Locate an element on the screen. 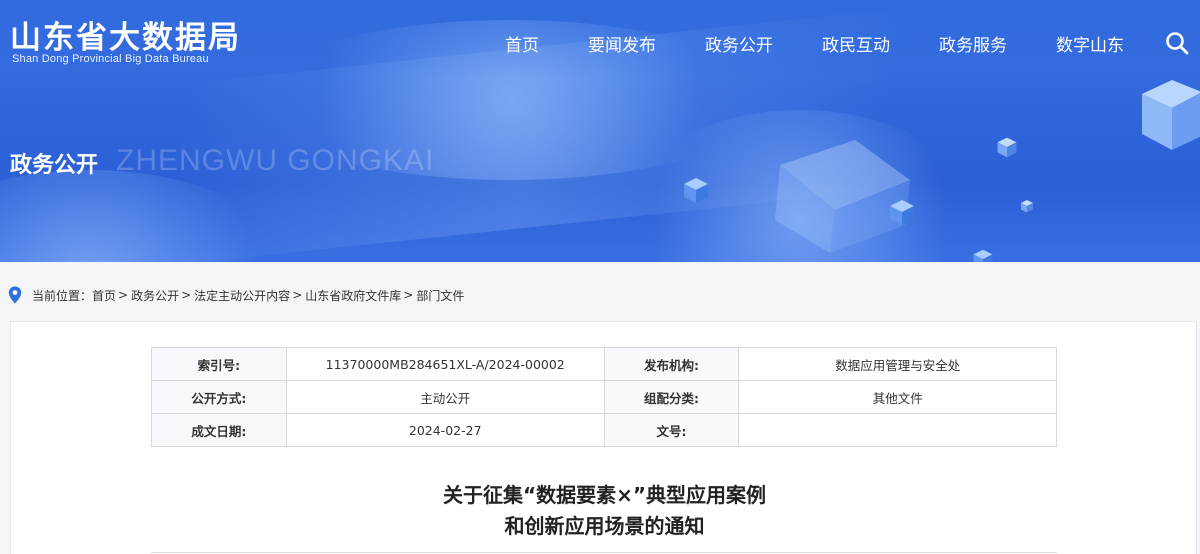 The width and height of the screenshot is (1200, 554). breadcrumb-government-affairs: 政务公开 is located at coordinates (155, 295).